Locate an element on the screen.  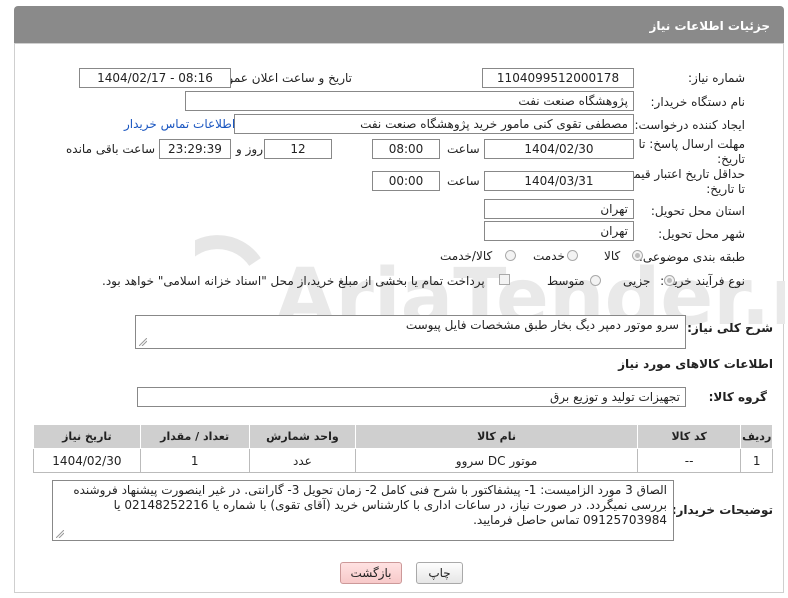
category-radio-service is located at coordinates (572, 255).